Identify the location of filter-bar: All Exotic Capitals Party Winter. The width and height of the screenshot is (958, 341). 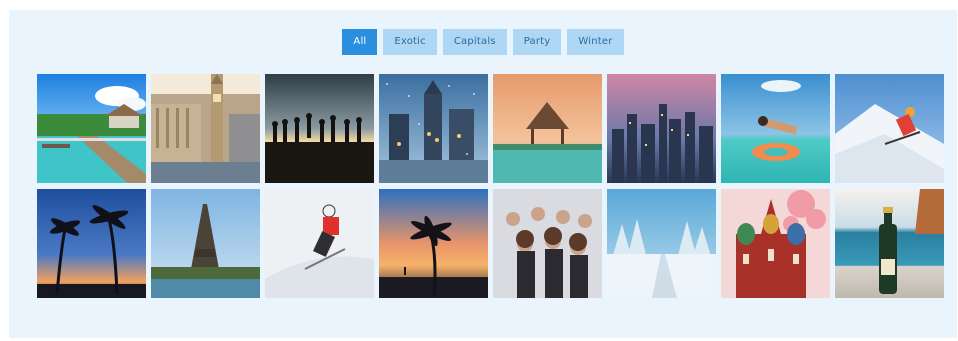
(483, 42).